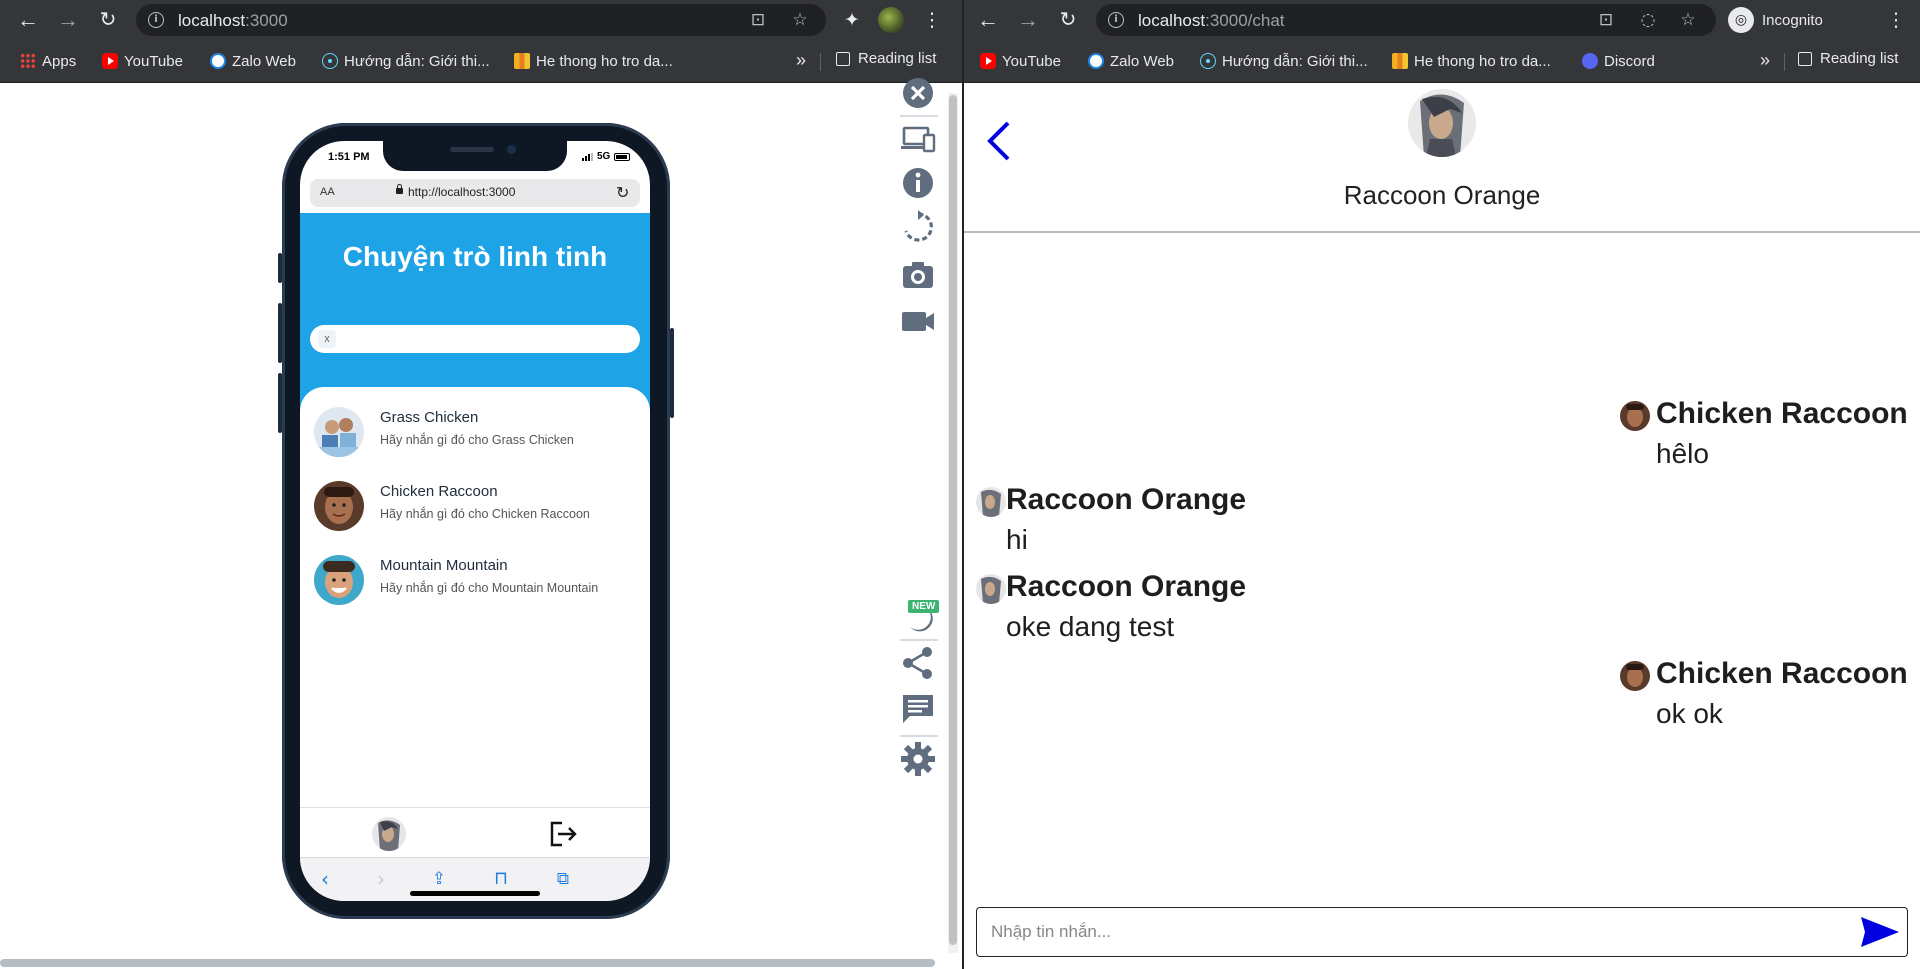  I want to click on chat-header: Raccoon Orange, so click(1442, 158).